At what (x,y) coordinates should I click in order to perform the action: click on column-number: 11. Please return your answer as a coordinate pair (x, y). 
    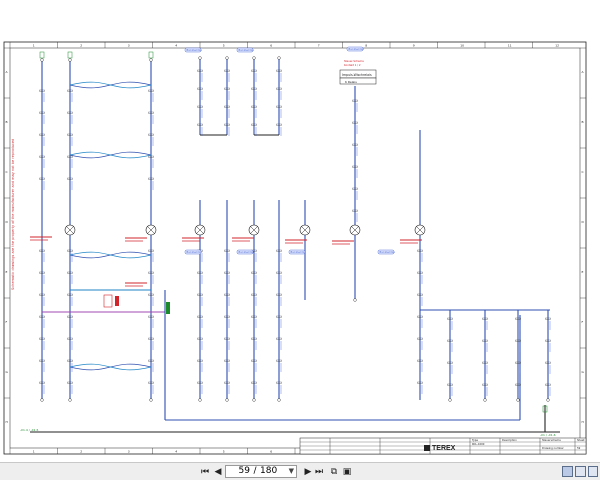
    Looking at the image, I should click on (510, 46).